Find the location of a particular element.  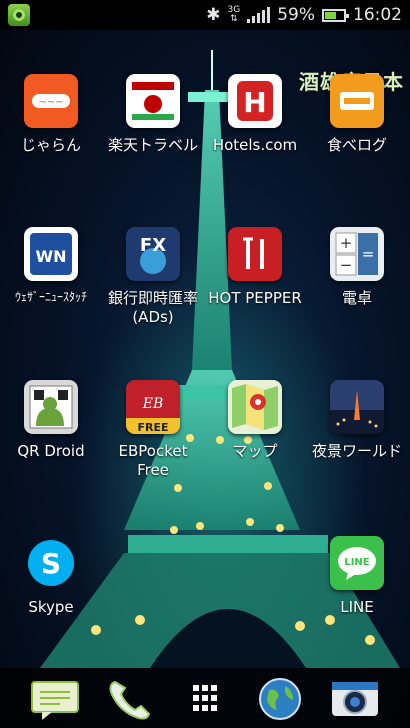

app-line: LINE LINE is located at coordinates (357, 576).